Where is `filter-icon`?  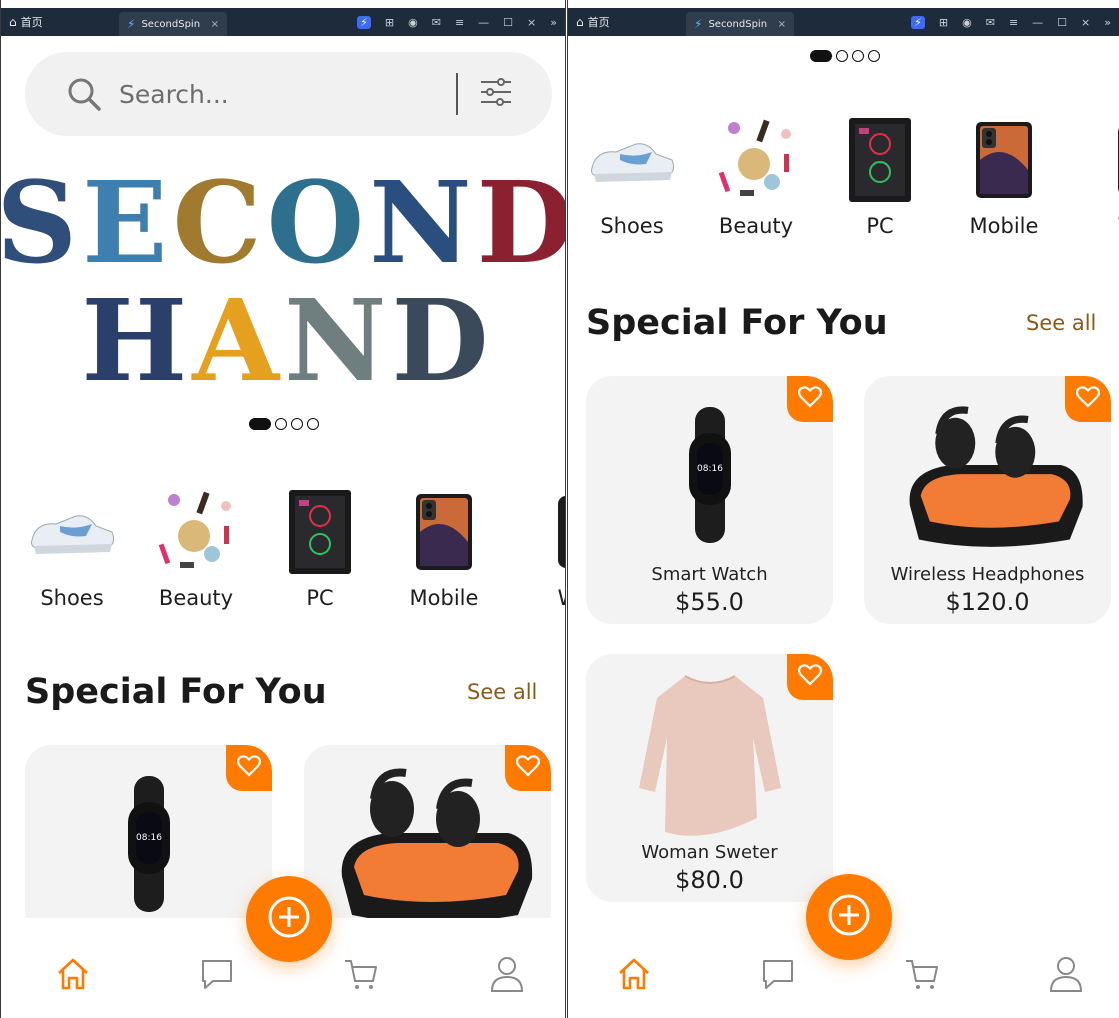 filter-icon is located at coordinates (496, 94).